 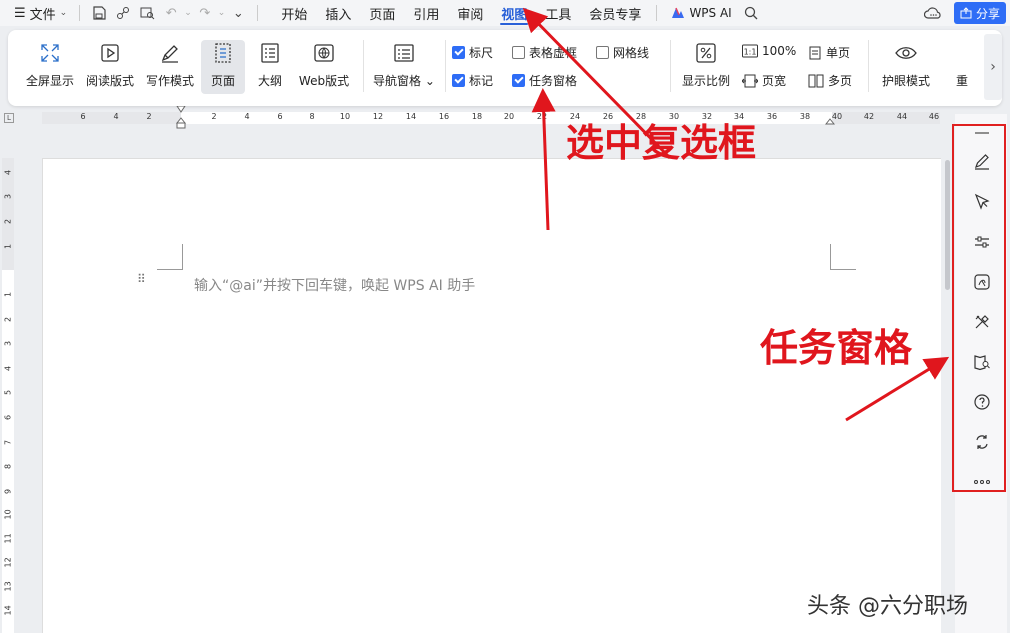 I want to click on gridlines-checkbox-label: 网格线, so click(x=631, y=53).